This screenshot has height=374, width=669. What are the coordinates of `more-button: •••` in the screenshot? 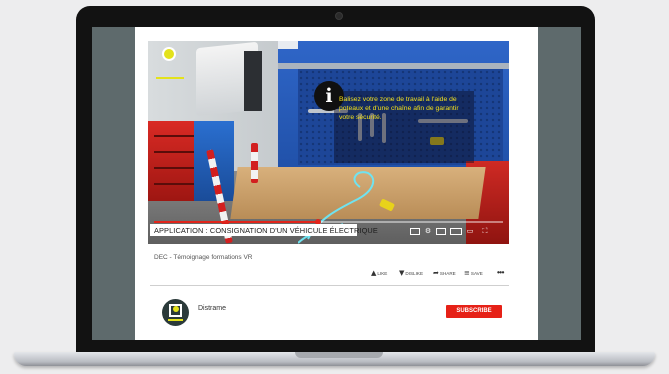 It's located at (500, 273).